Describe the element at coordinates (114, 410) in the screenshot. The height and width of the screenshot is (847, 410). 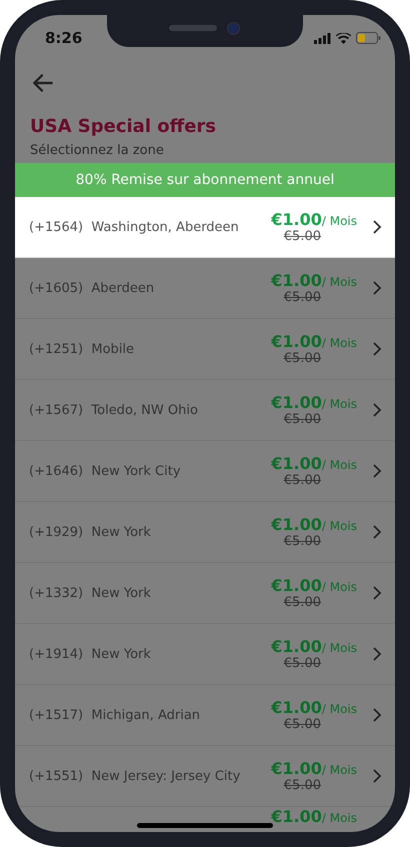
I see `zone-name: (+1567) Toledo, NW Ohio` at that location.